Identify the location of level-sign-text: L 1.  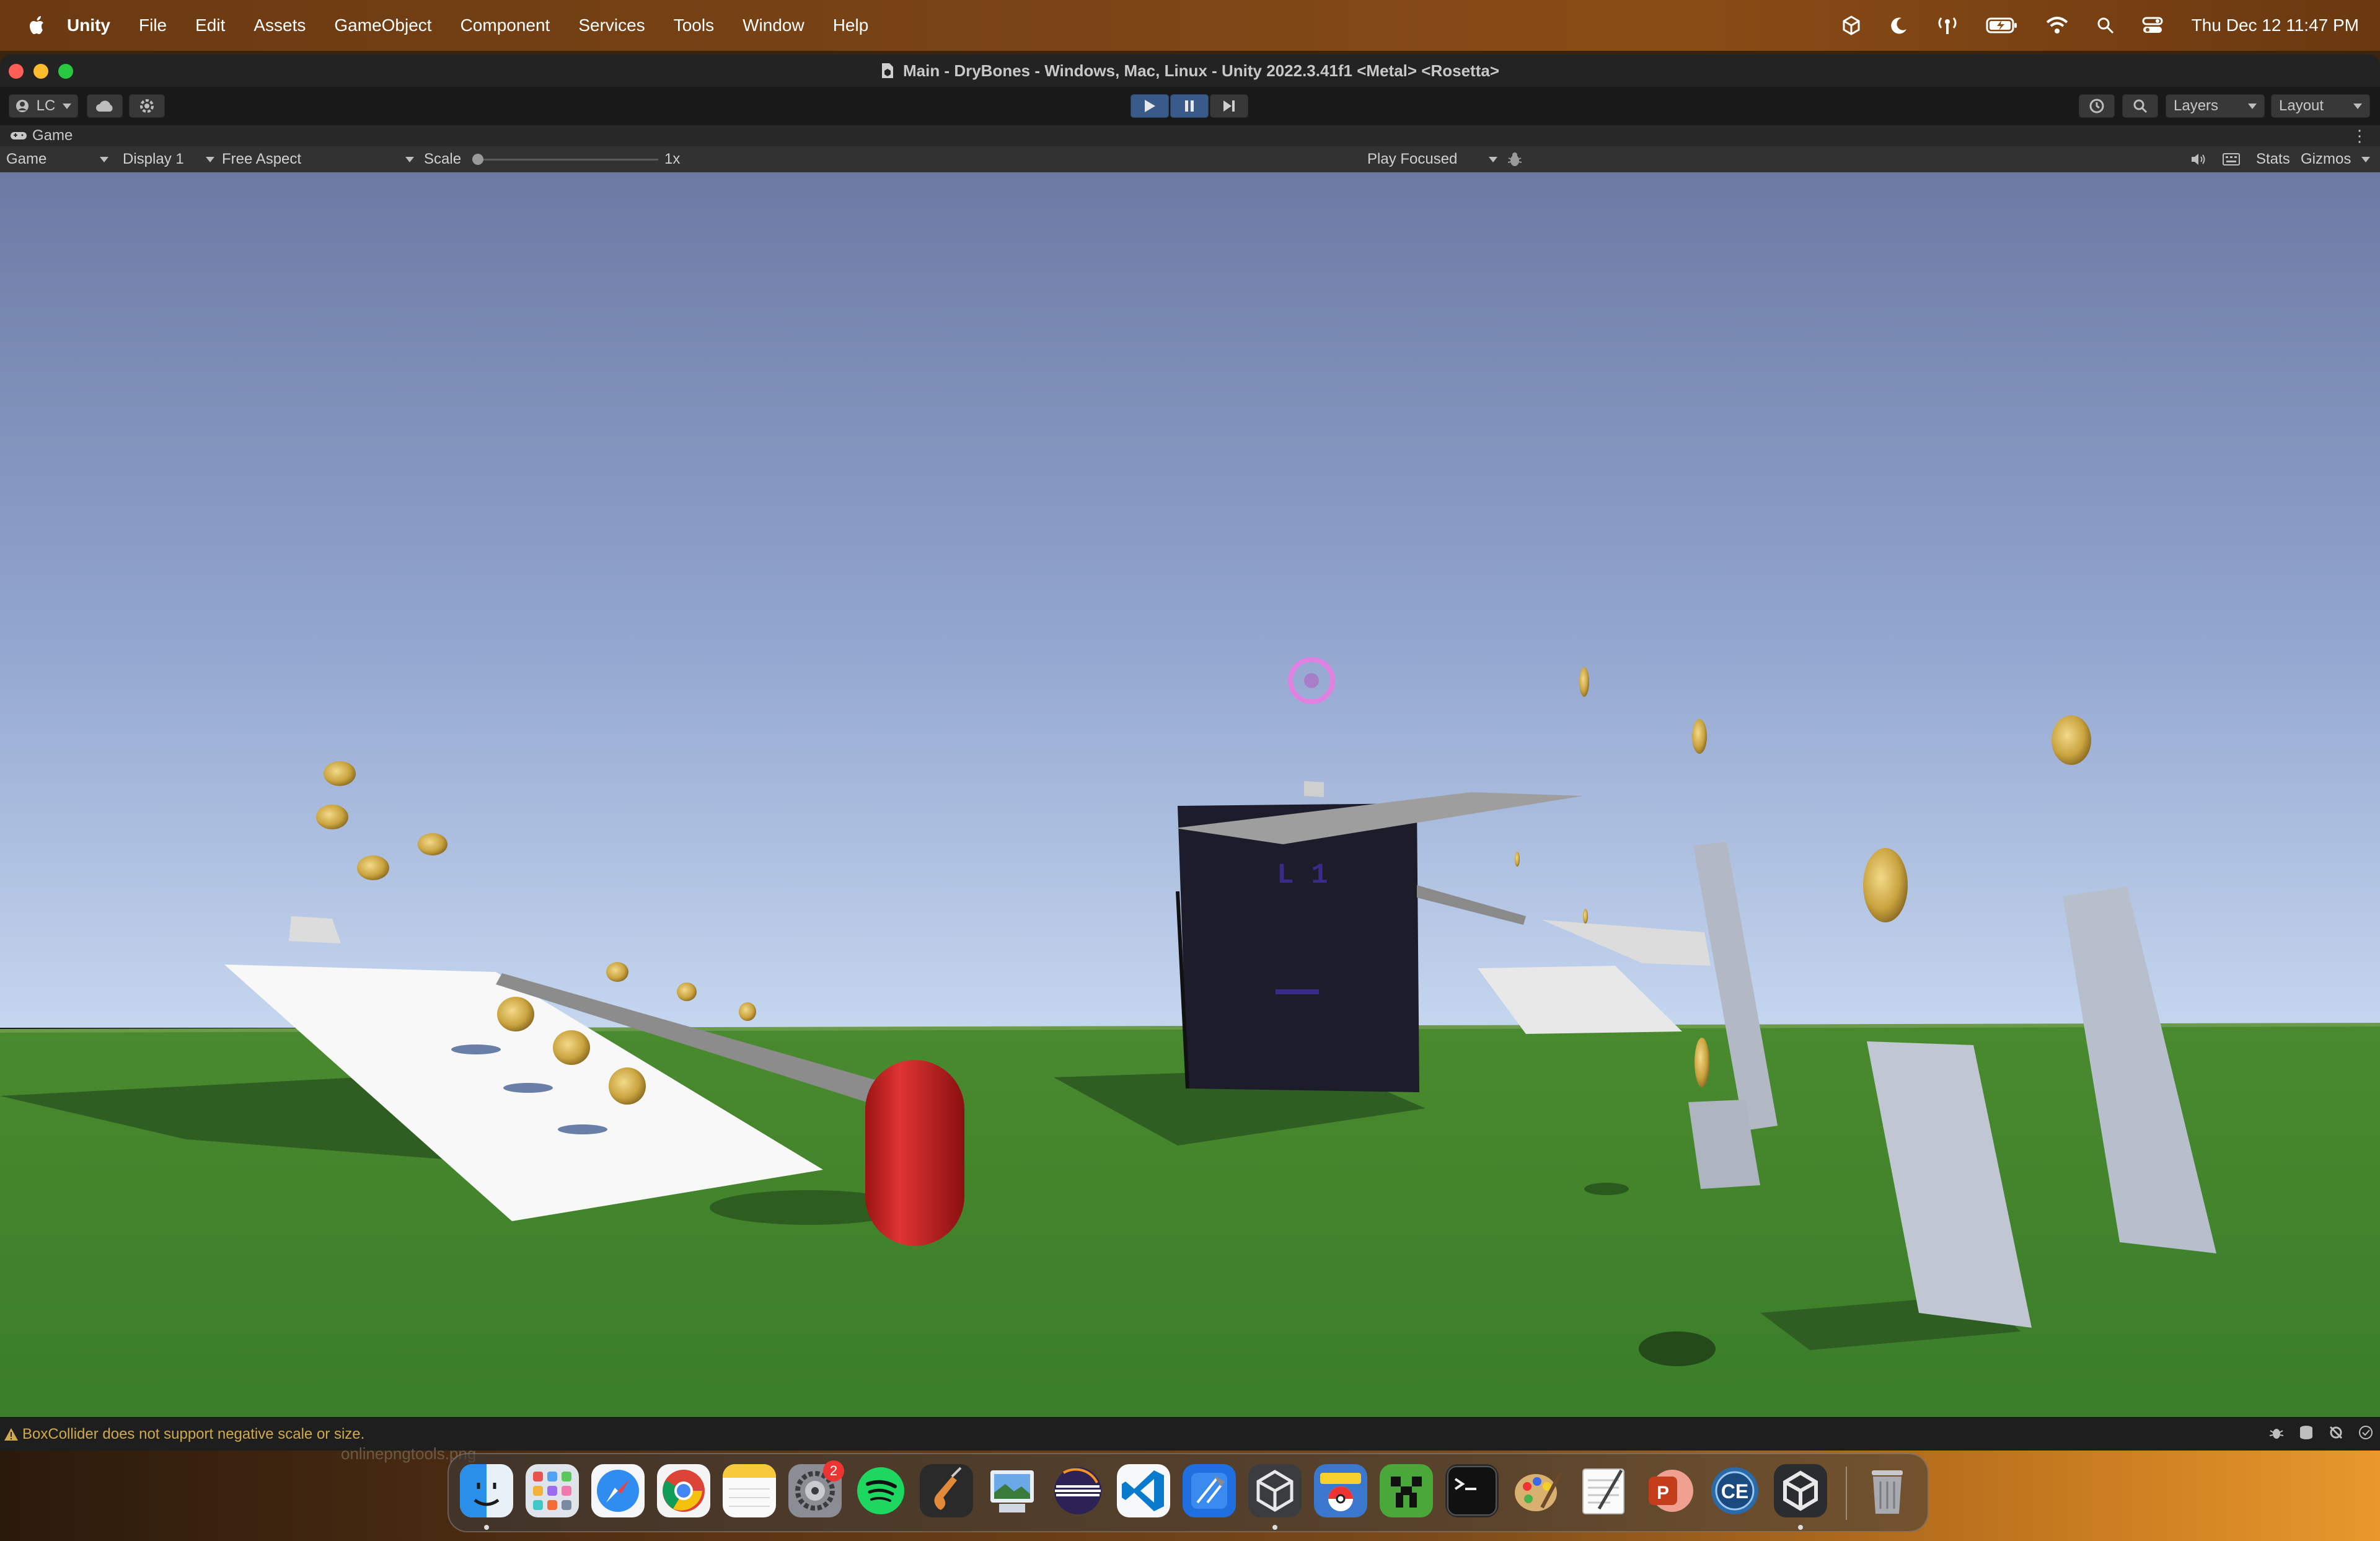
(1302, 875).